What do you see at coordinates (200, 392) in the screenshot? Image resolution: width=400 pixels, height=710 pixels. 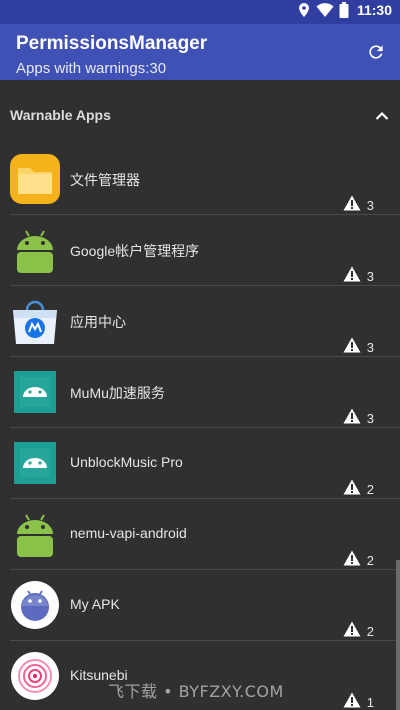 I see `app-row: MuMu加速服务 3` at bounding box center [200, 392].